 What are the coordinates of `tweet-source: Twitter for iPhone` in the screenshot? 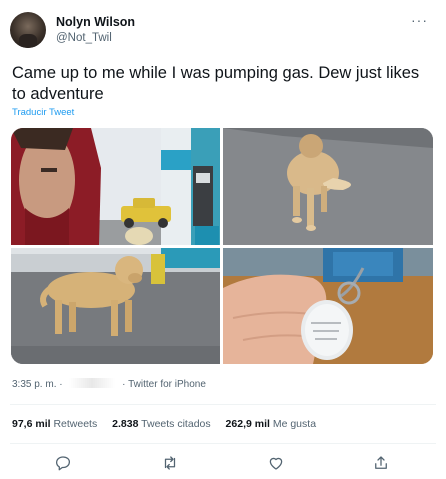 It's located at (167, 384).